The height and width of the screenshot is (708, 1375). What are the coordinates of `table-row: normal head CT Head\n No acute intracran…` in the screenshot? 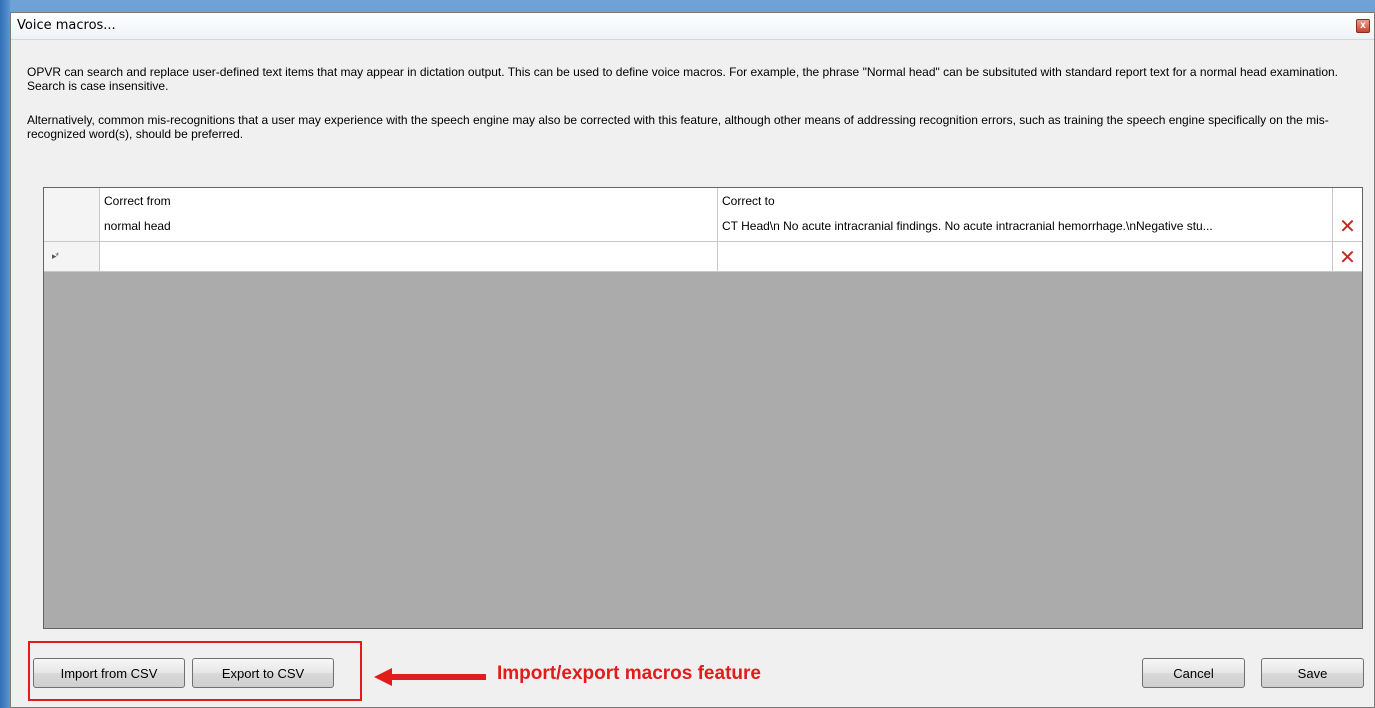 It's located at (703, 226).